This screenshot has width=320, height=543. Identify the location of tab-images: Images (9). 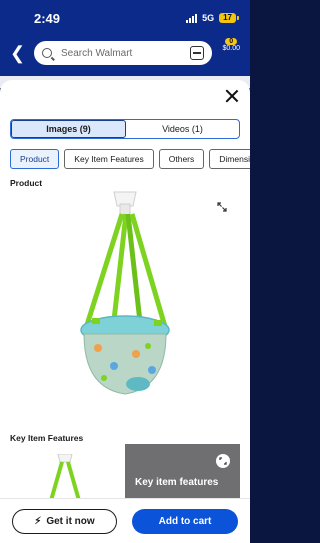
(68, 129).